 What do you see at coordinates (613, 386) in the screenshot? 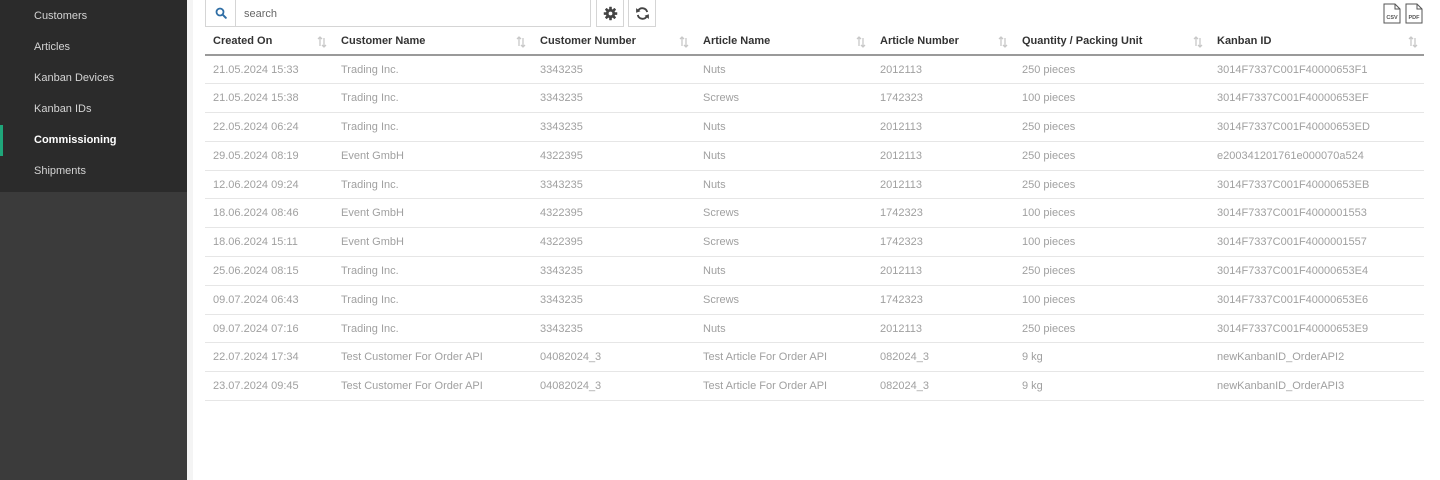
I see `cell-customer-number: 04082024_3` at bounding box center [613, 386].